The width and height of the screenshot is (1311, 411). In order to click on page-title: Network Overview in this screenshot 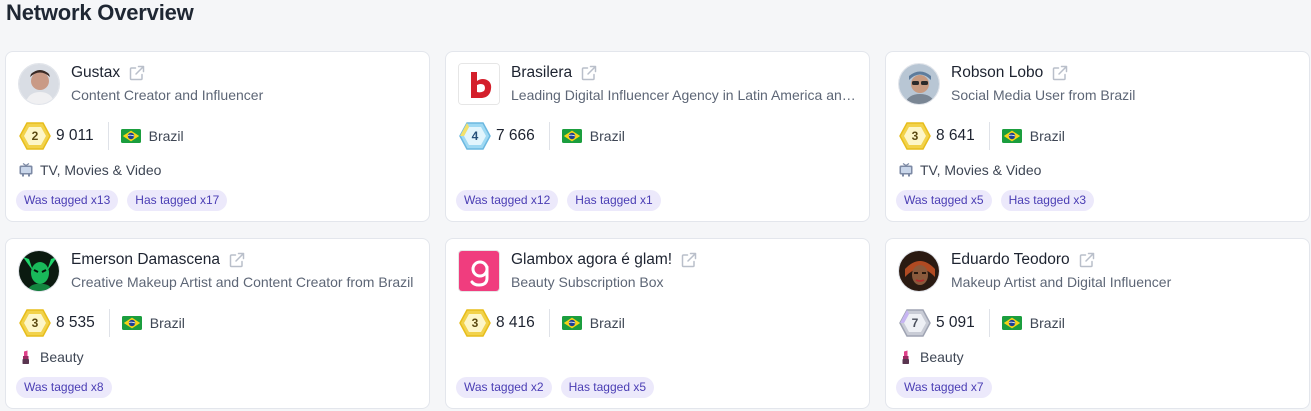, I will do `click(100, 12)`.